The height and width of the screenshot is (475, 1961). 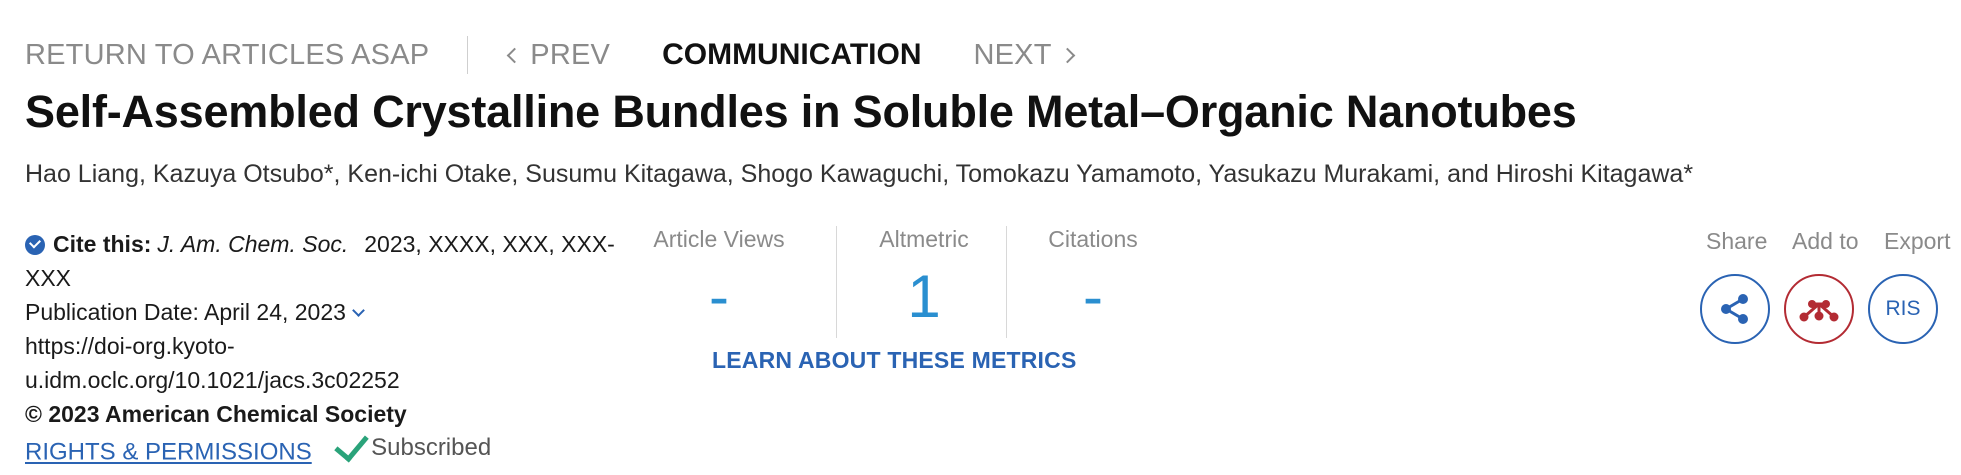 I want to click on citations-label: Citations, so click(x=1093, y=239).